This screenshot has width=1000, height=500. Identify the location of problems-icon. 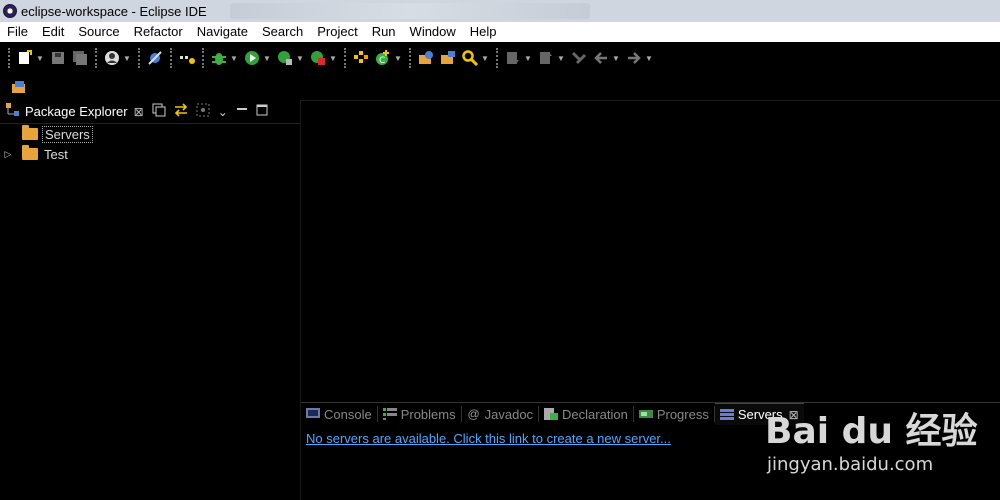
(389, 414).